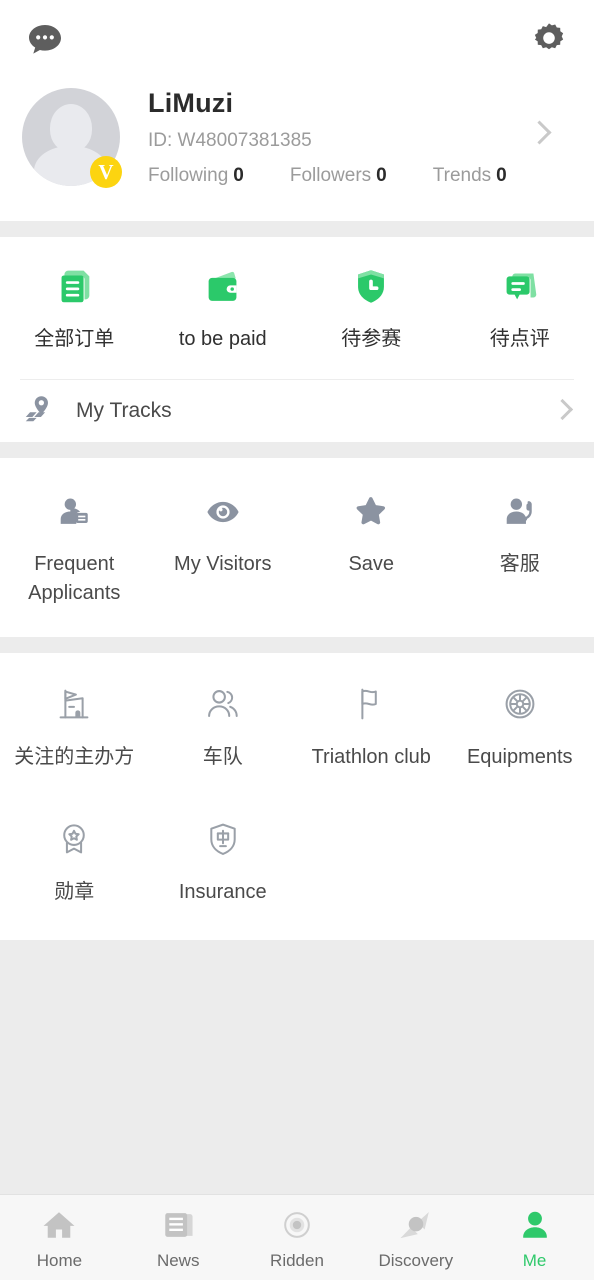 Image resolution: width=594 pixels, height=1280 pixels. I want to click on verified-badge: V, so click(106, 172).